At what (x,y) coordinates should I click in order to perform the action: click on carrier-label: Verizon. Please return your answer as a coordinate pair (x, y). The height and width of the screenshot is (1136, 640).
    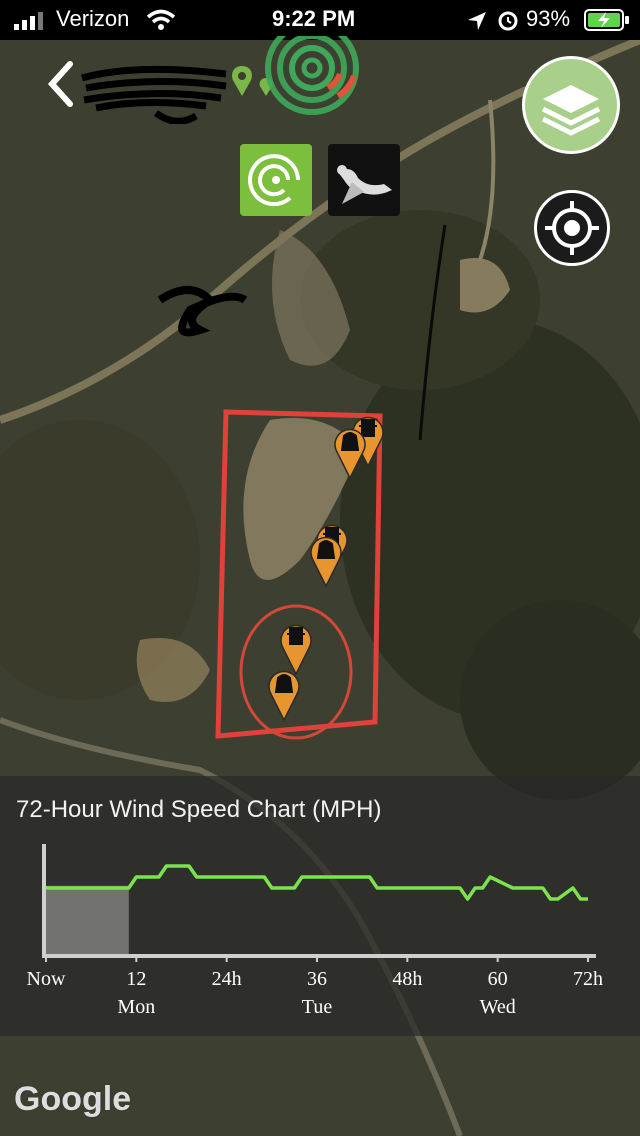
    Looking at the image, I should click on (93, 18).